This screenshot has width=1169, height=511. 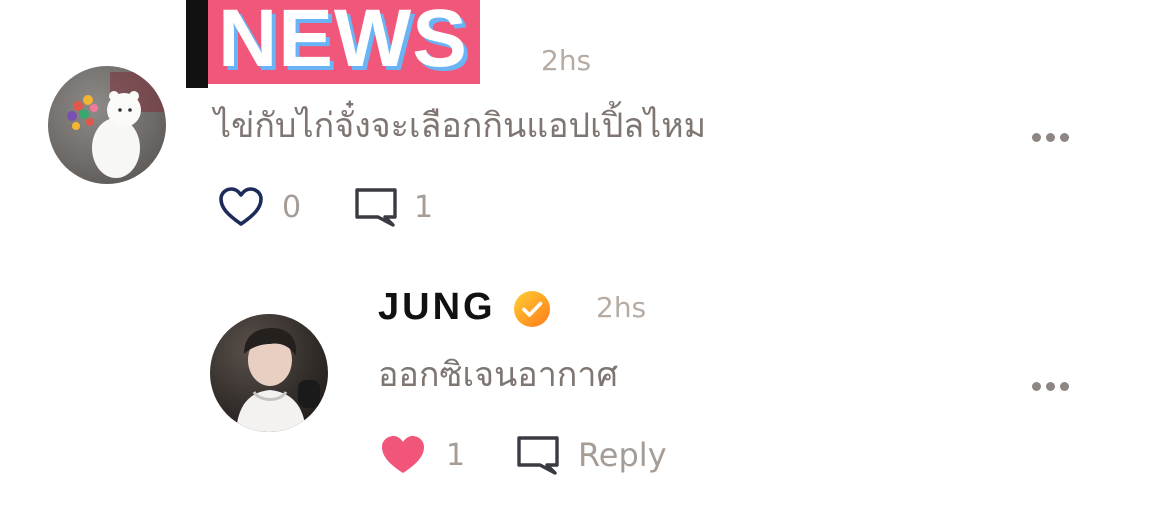 I want to click on news-badge: NEWS, so click(x=333, y=44).